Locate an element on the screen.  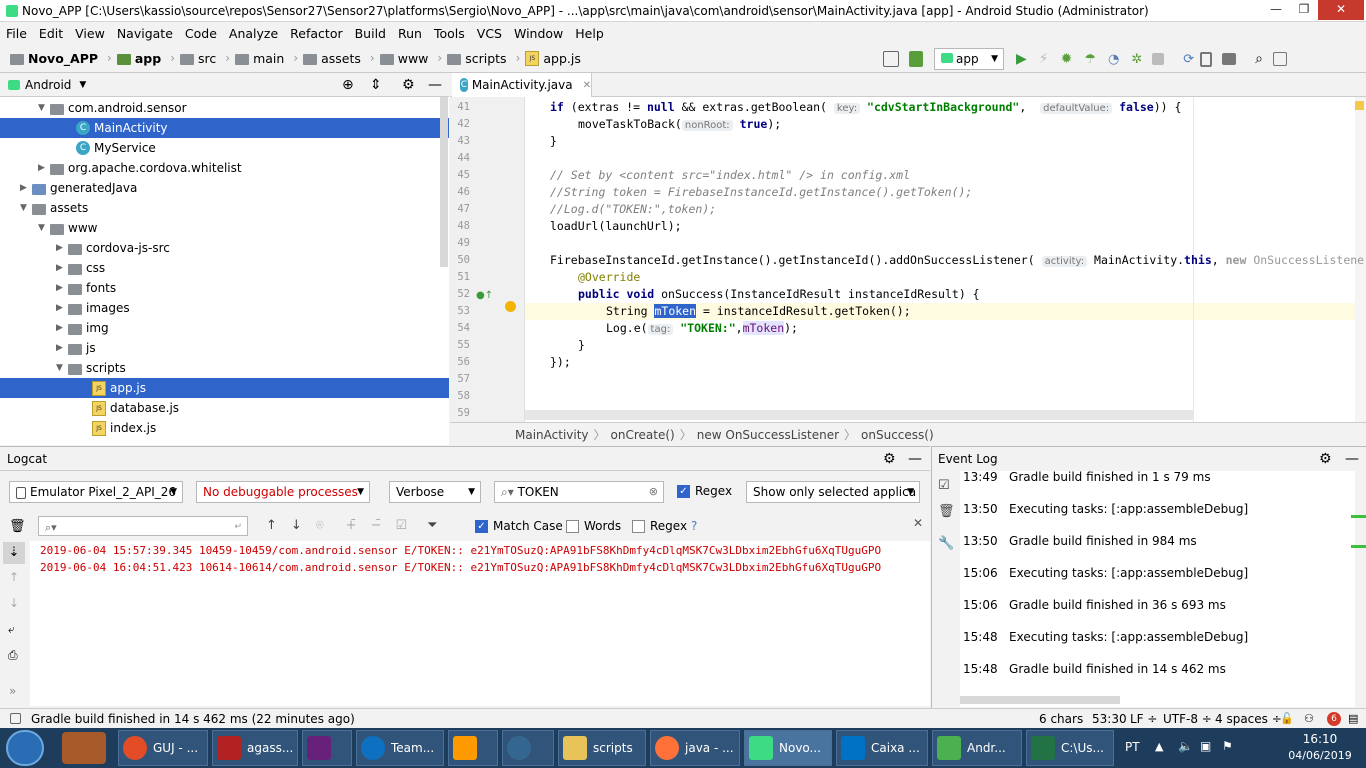
lock-icon: 🔓 is located at coordinates (1287, 718).